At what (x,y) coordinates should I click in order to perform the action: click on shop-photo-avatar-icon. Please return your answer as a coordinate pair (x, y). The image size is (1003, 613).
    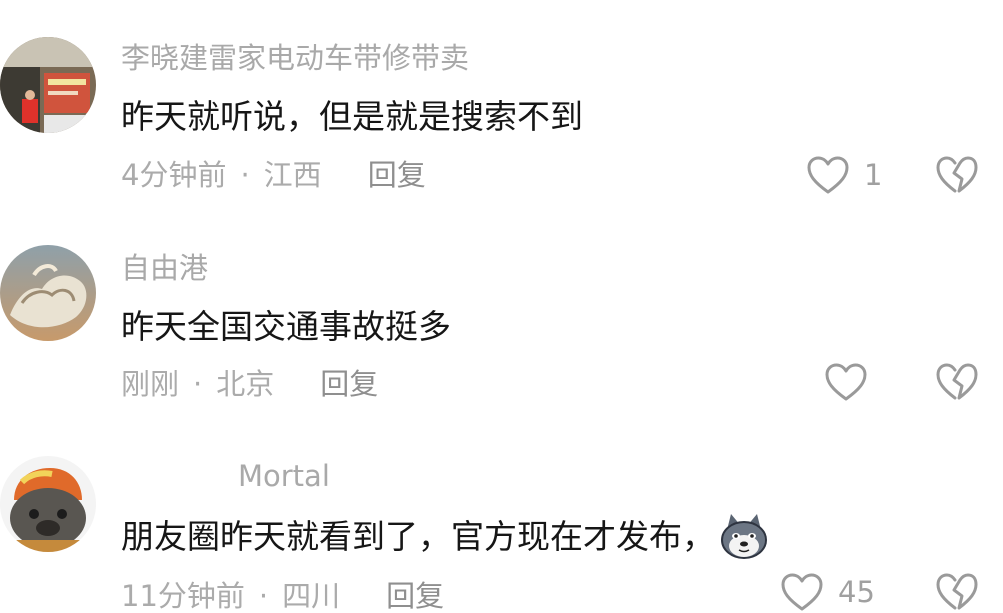
    Looking at the image, I should click on (48, 85).